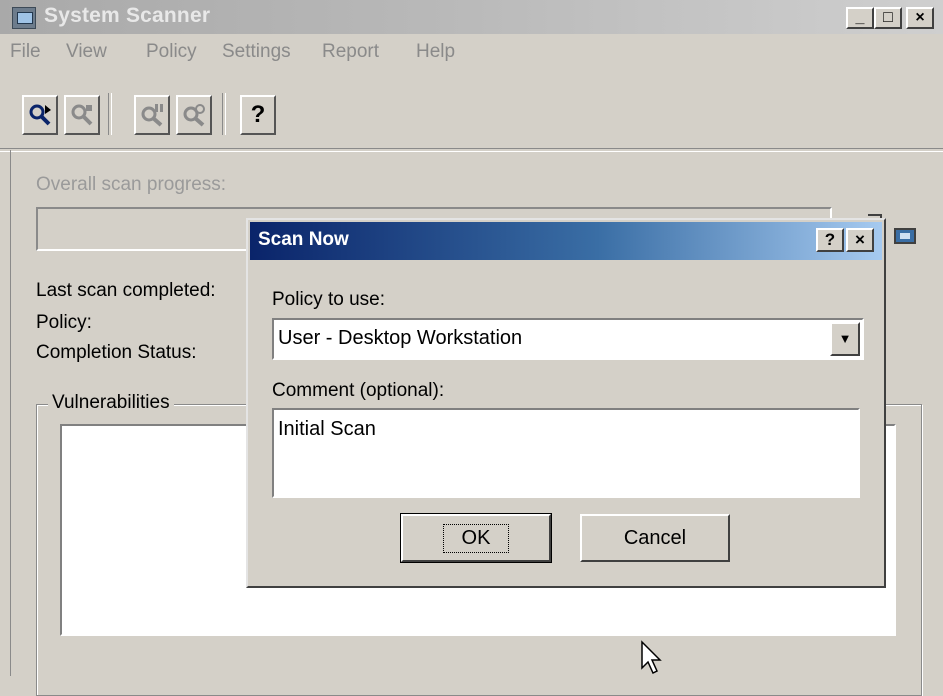  What do you see at coordinates (860, 240) in the screenshot?
I see `dialog-close-button: ×` at bounding box center [860, 240].